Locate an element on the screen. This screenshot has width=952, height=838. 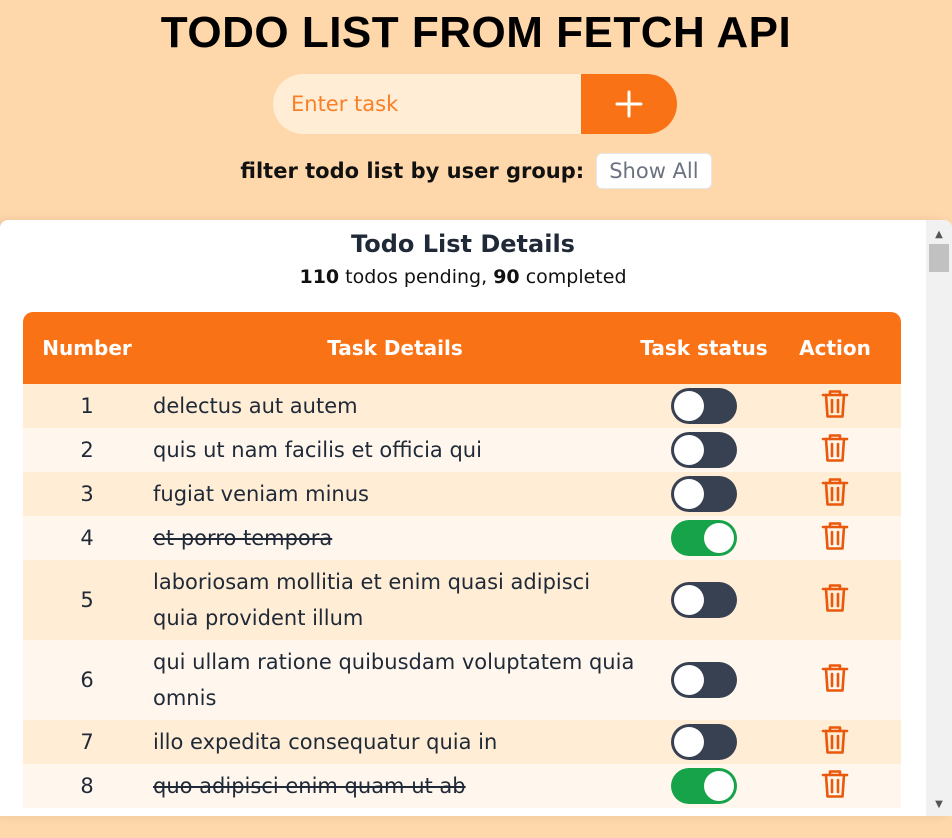
row-number: 8 is located at coordinates (87, 786).